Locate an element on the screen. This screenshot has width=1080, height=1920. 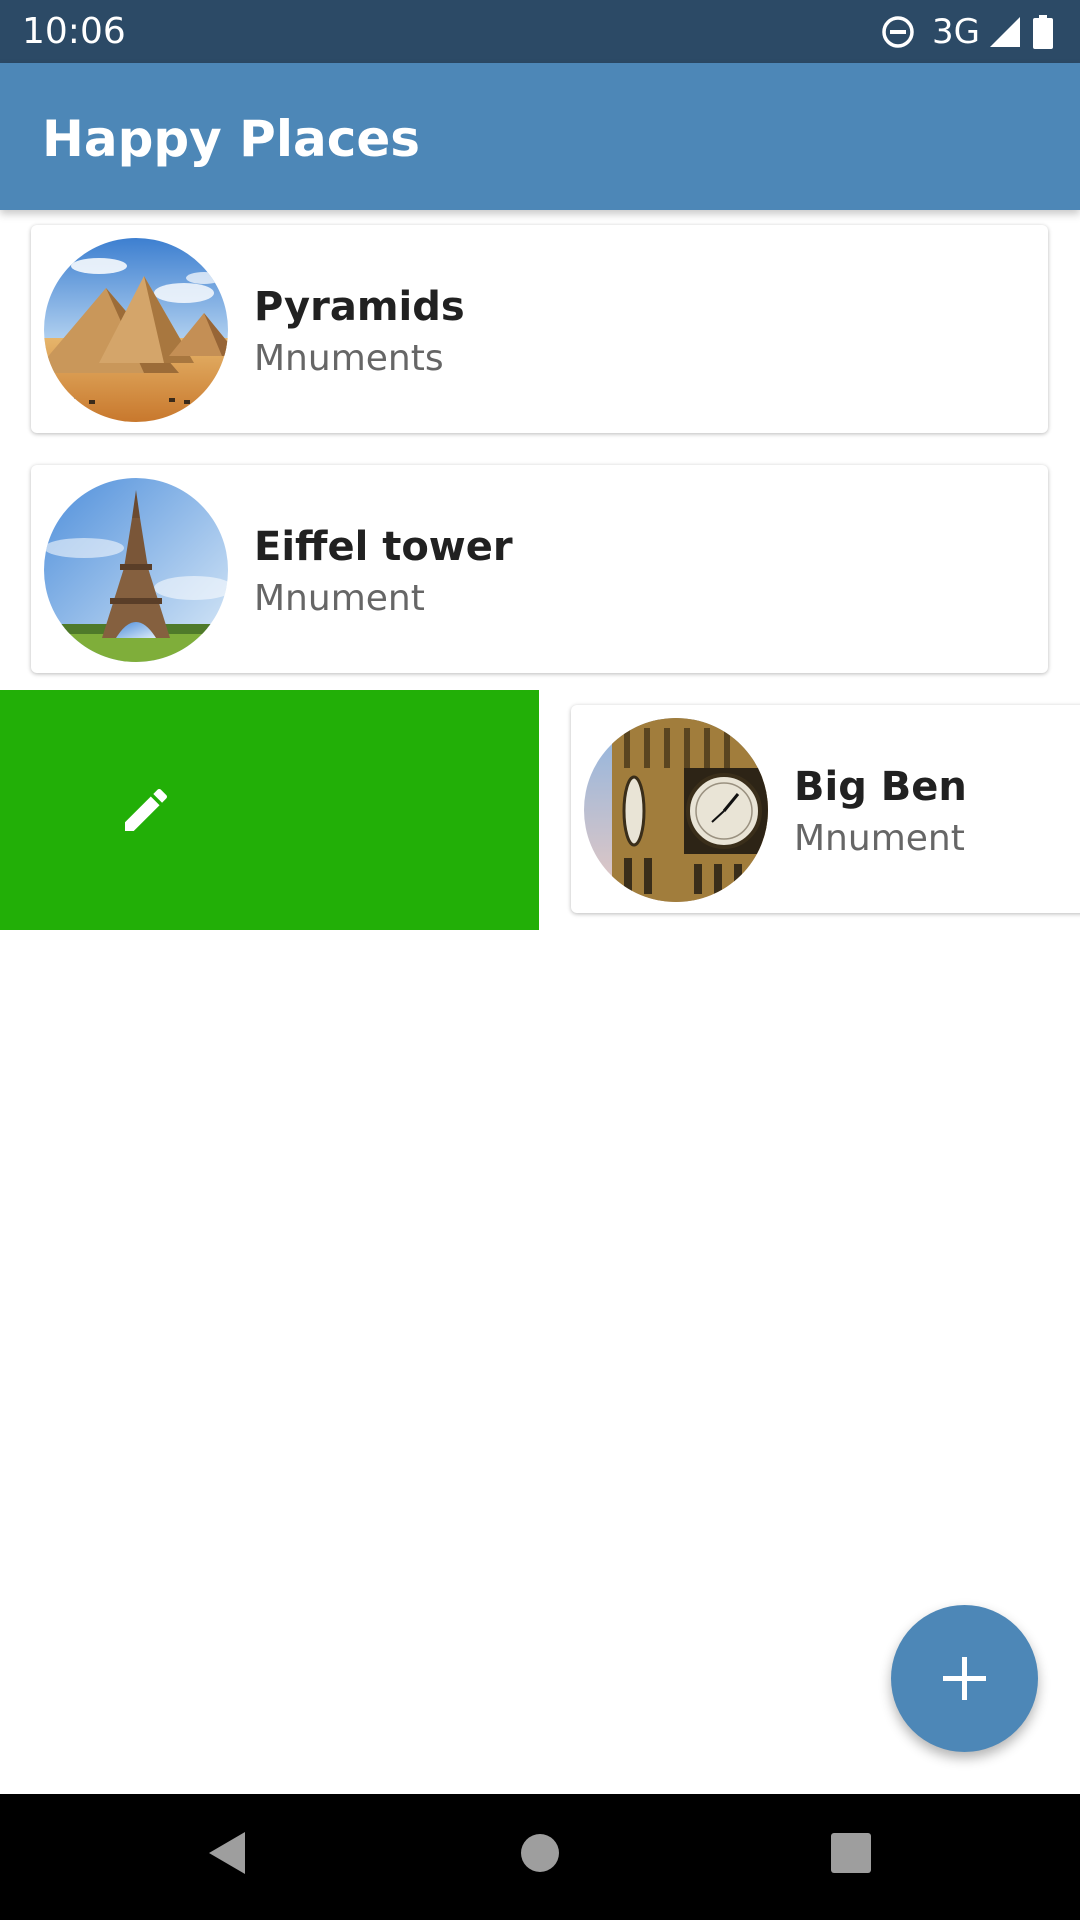
status-icons: 3G is located at coordinates (967, 32).